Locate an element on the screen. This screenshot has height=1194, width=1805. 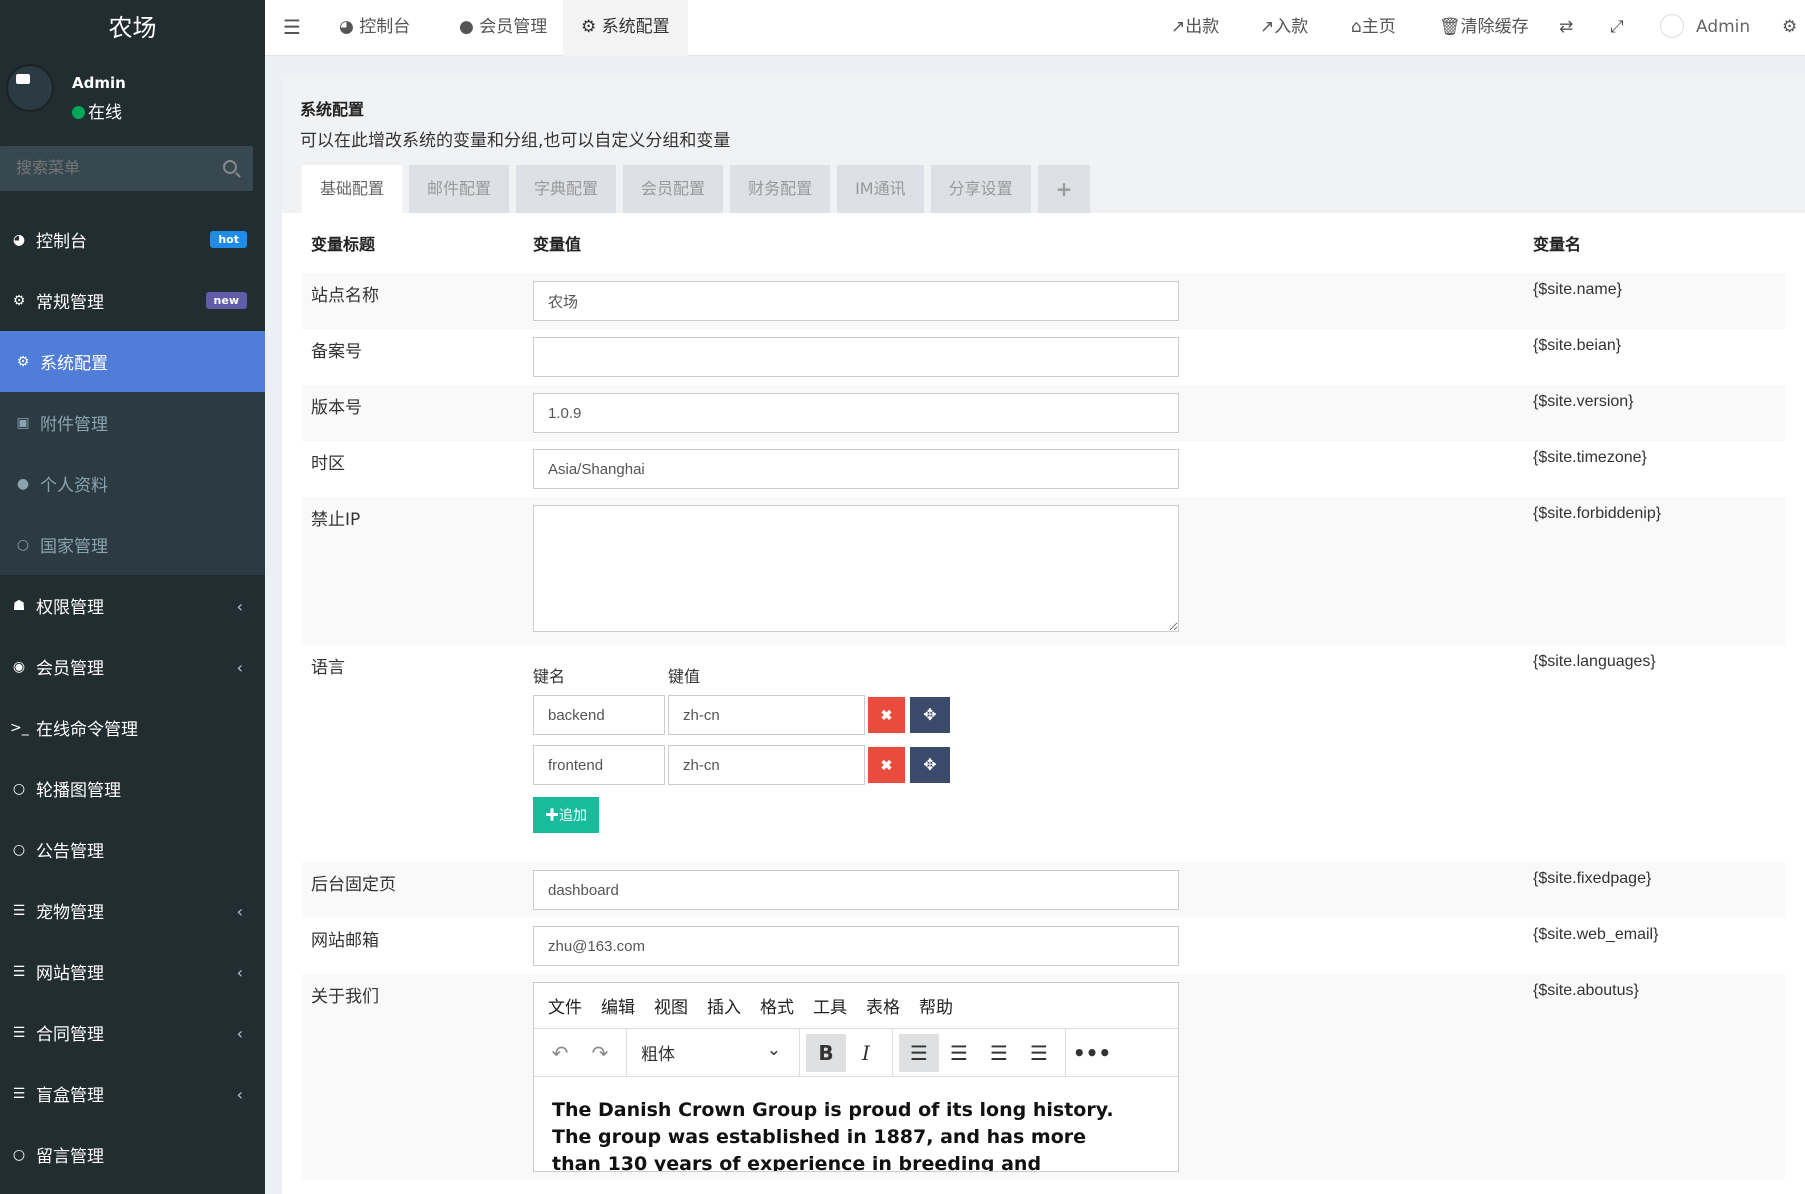
menu-view: 视图 is located at coordinates (671, 1005).